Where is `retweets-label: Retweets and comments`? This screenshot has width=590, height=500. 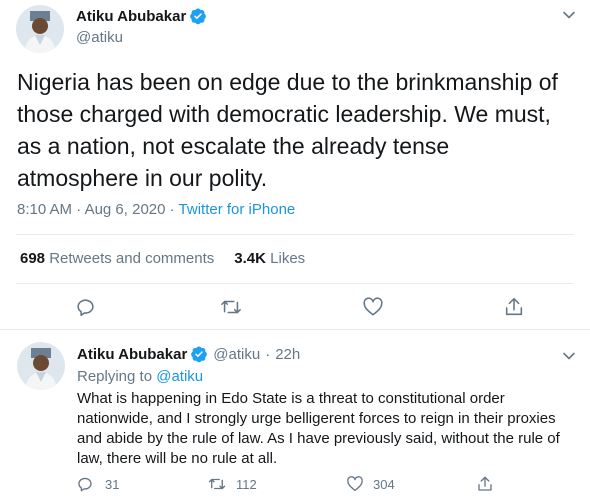 retweets-label: Retweets and comments is located at coordinates (132, 258).